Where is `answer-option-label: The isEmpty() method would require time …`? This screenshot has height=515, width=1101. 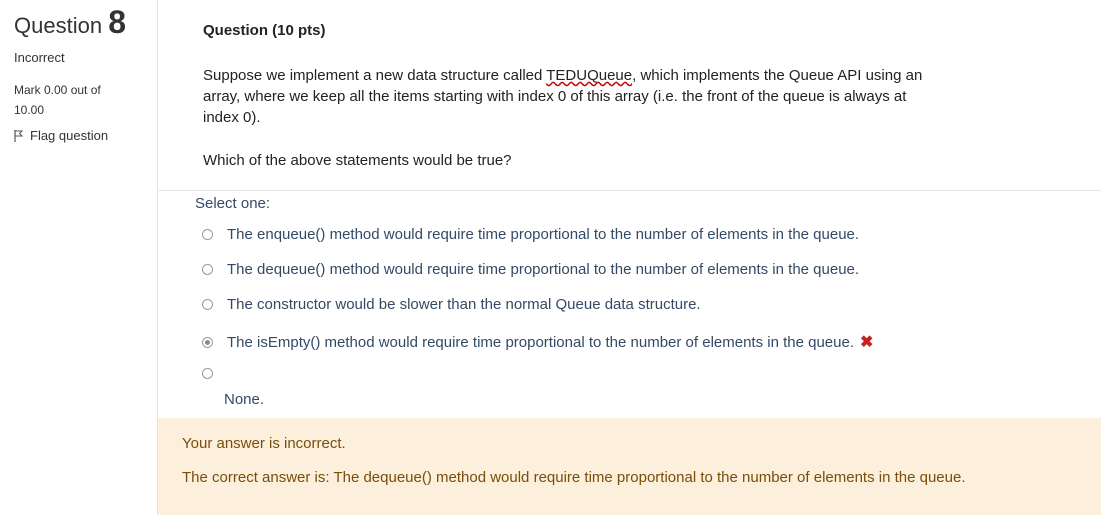
answer-option-label: The isEmpty() method would require time … is located at coordinates (540, 342).